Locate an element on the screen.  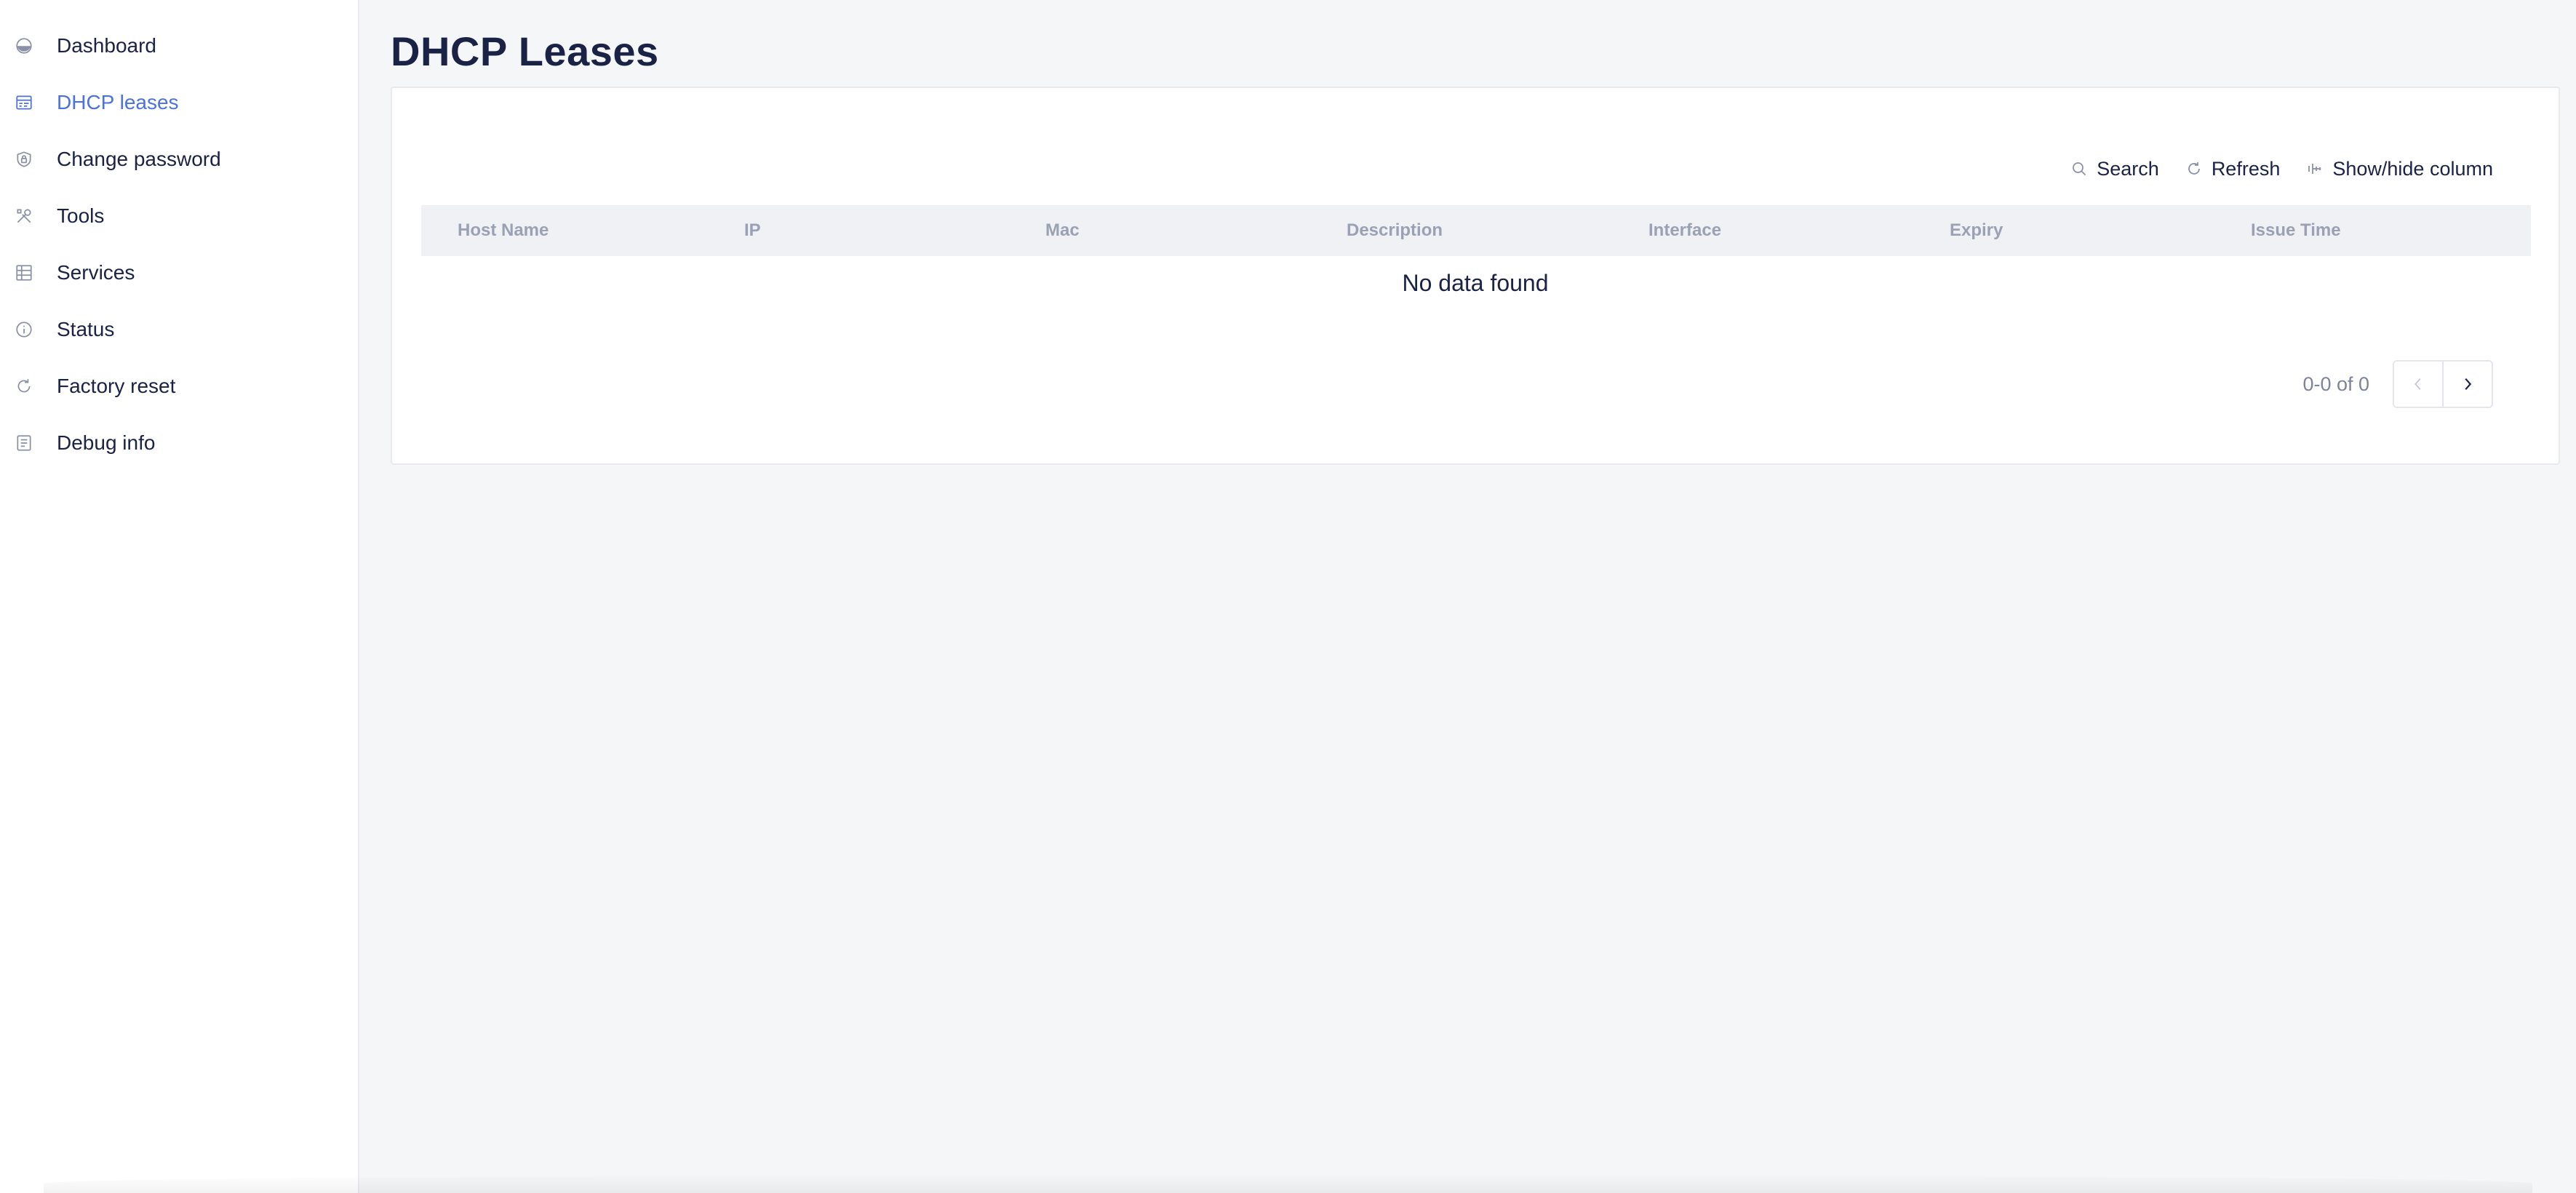
show-hide-column-label: Show/hide column is located at coordinates (2412, 169).